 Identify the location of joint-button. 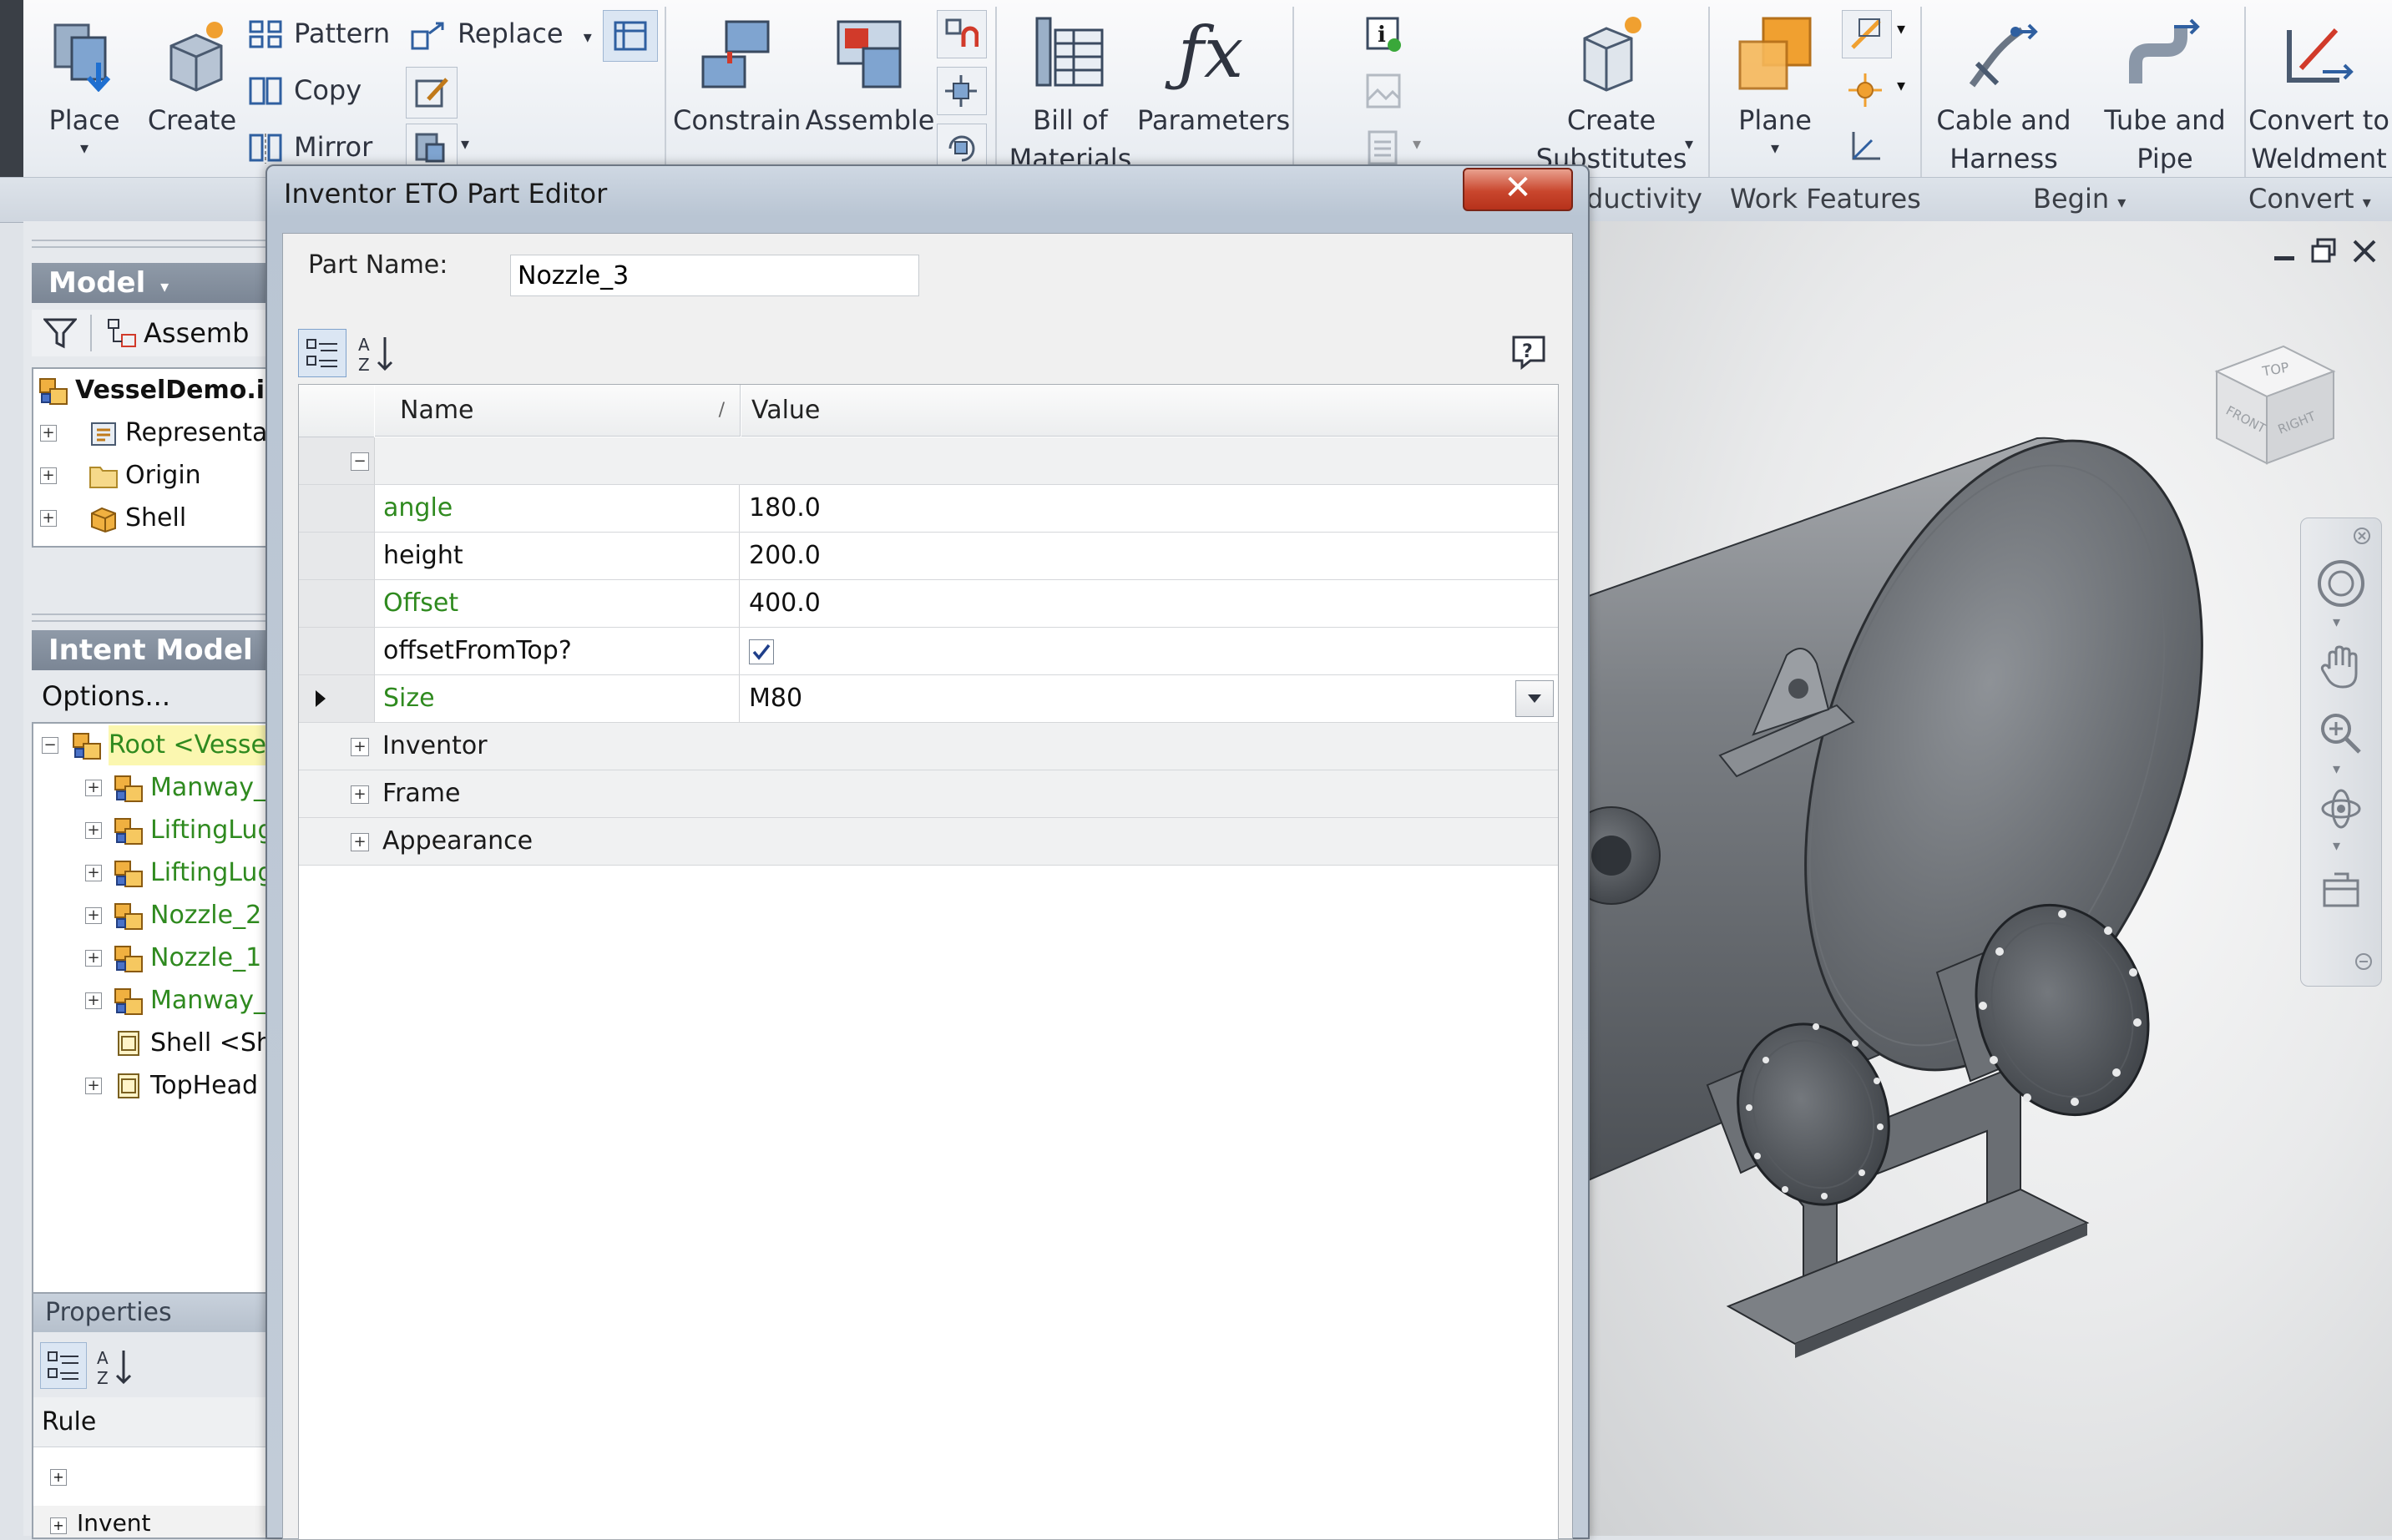
(962, 34).